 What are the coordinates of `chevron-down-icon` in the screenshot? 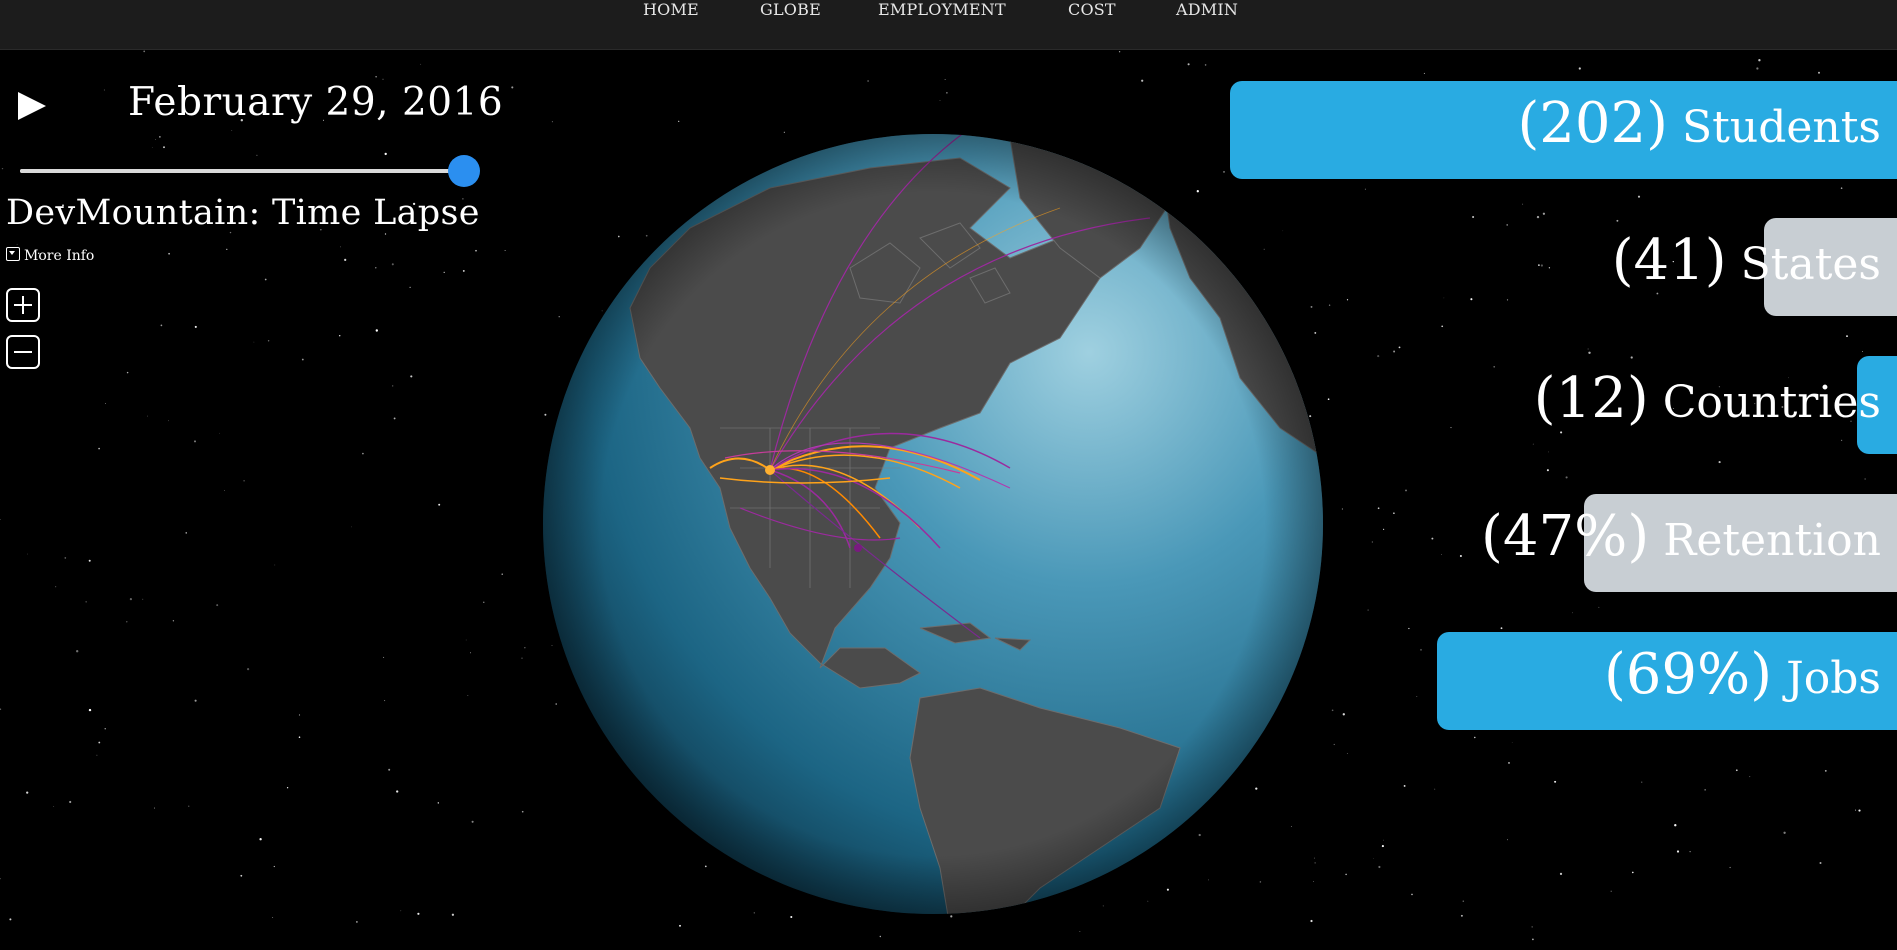 It's located at (13, 254).